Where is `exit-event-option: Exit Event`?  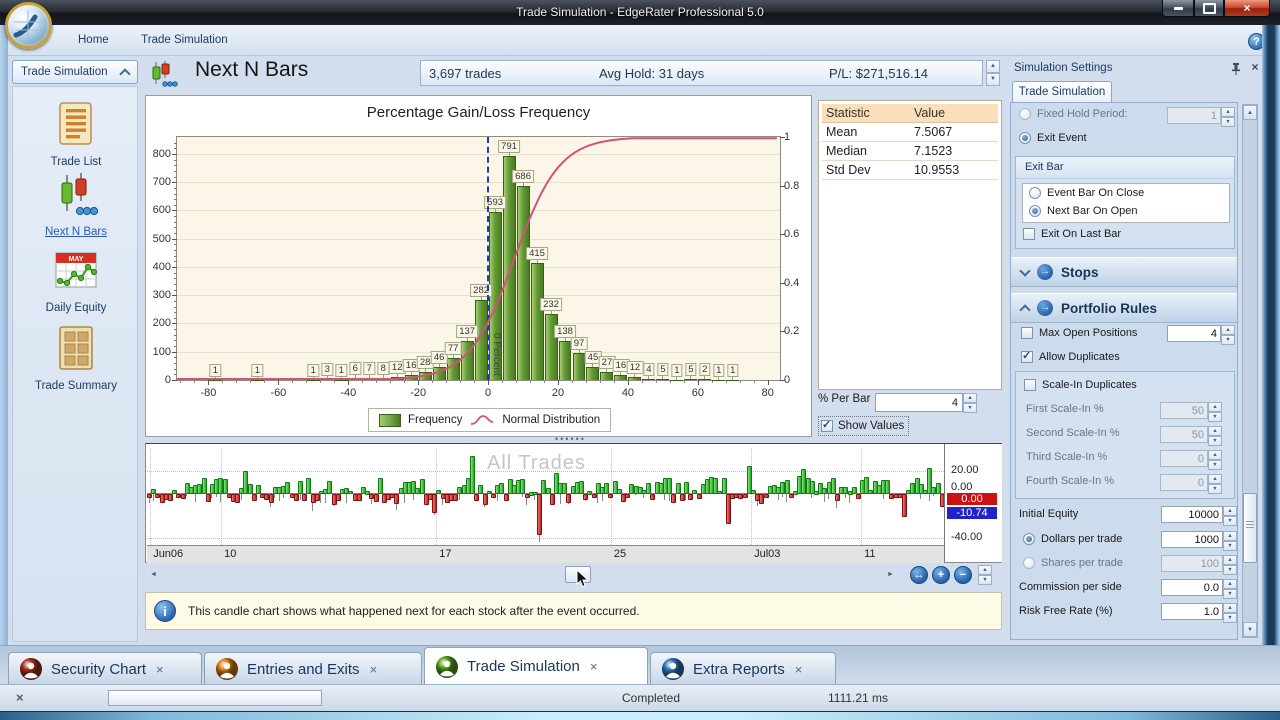 exit-event-option: Exit Event is located at coordinates (1053, 138).